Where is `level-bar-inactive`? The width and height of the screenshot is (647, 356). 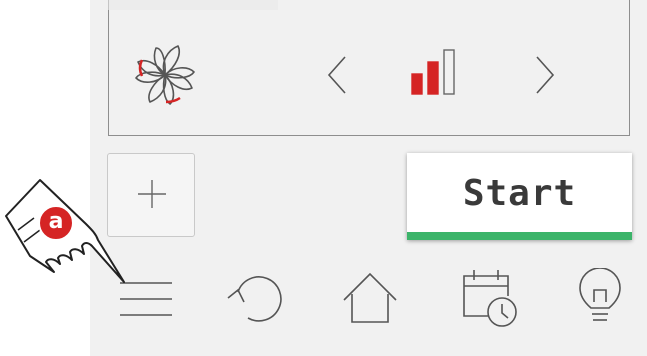 level-bar-inactive is located at coordinates (449, 72).